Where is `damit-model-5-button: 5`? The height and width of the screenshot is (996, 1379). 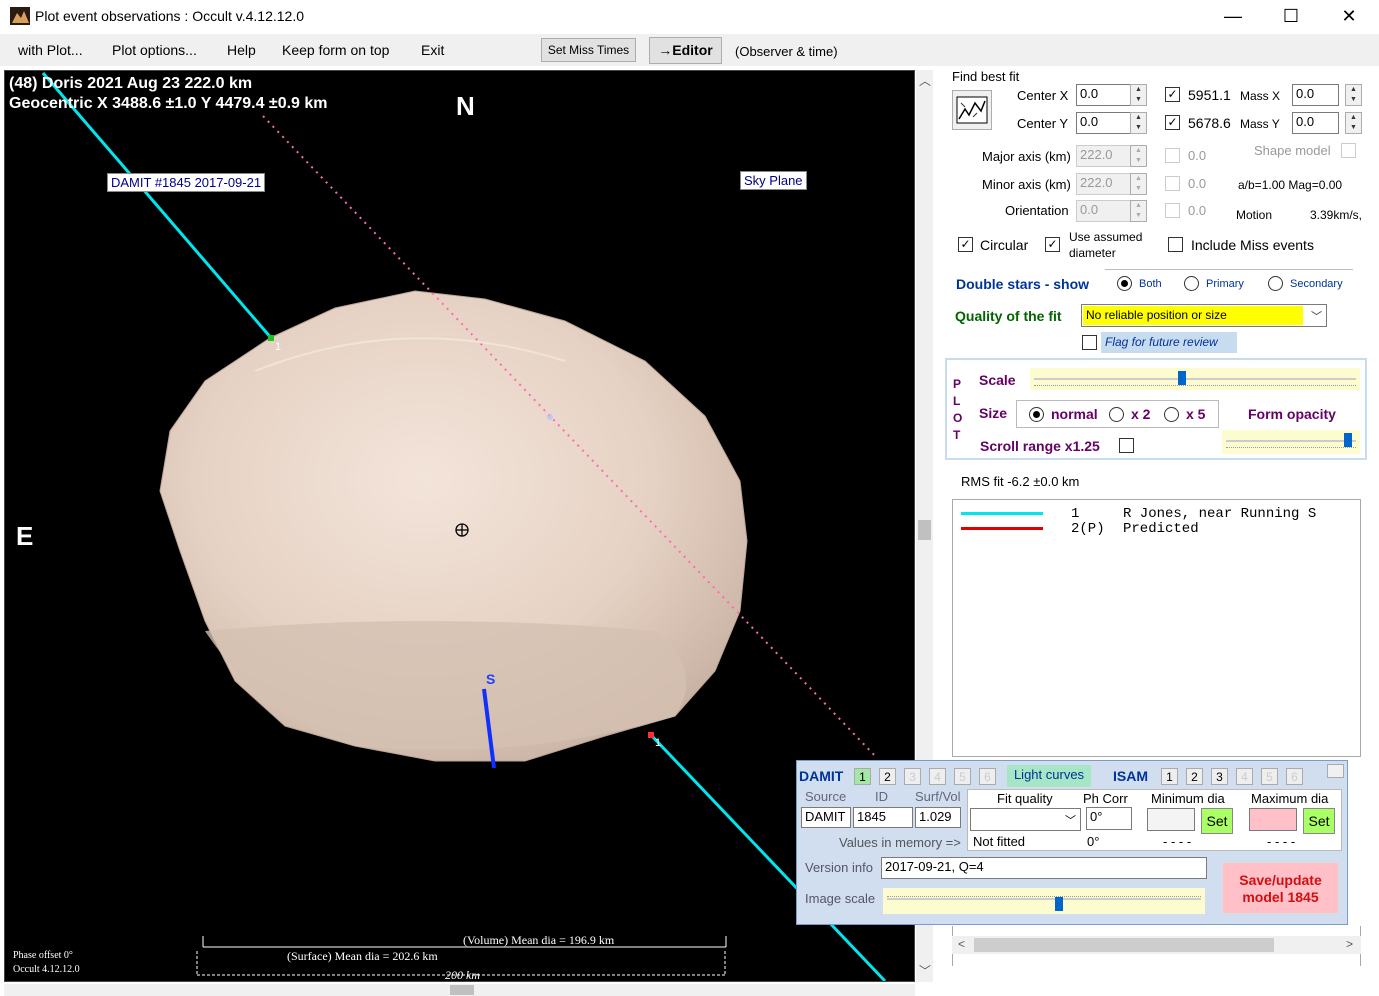 damit-model-5-button: 5 is located at coordinates (962, 776).